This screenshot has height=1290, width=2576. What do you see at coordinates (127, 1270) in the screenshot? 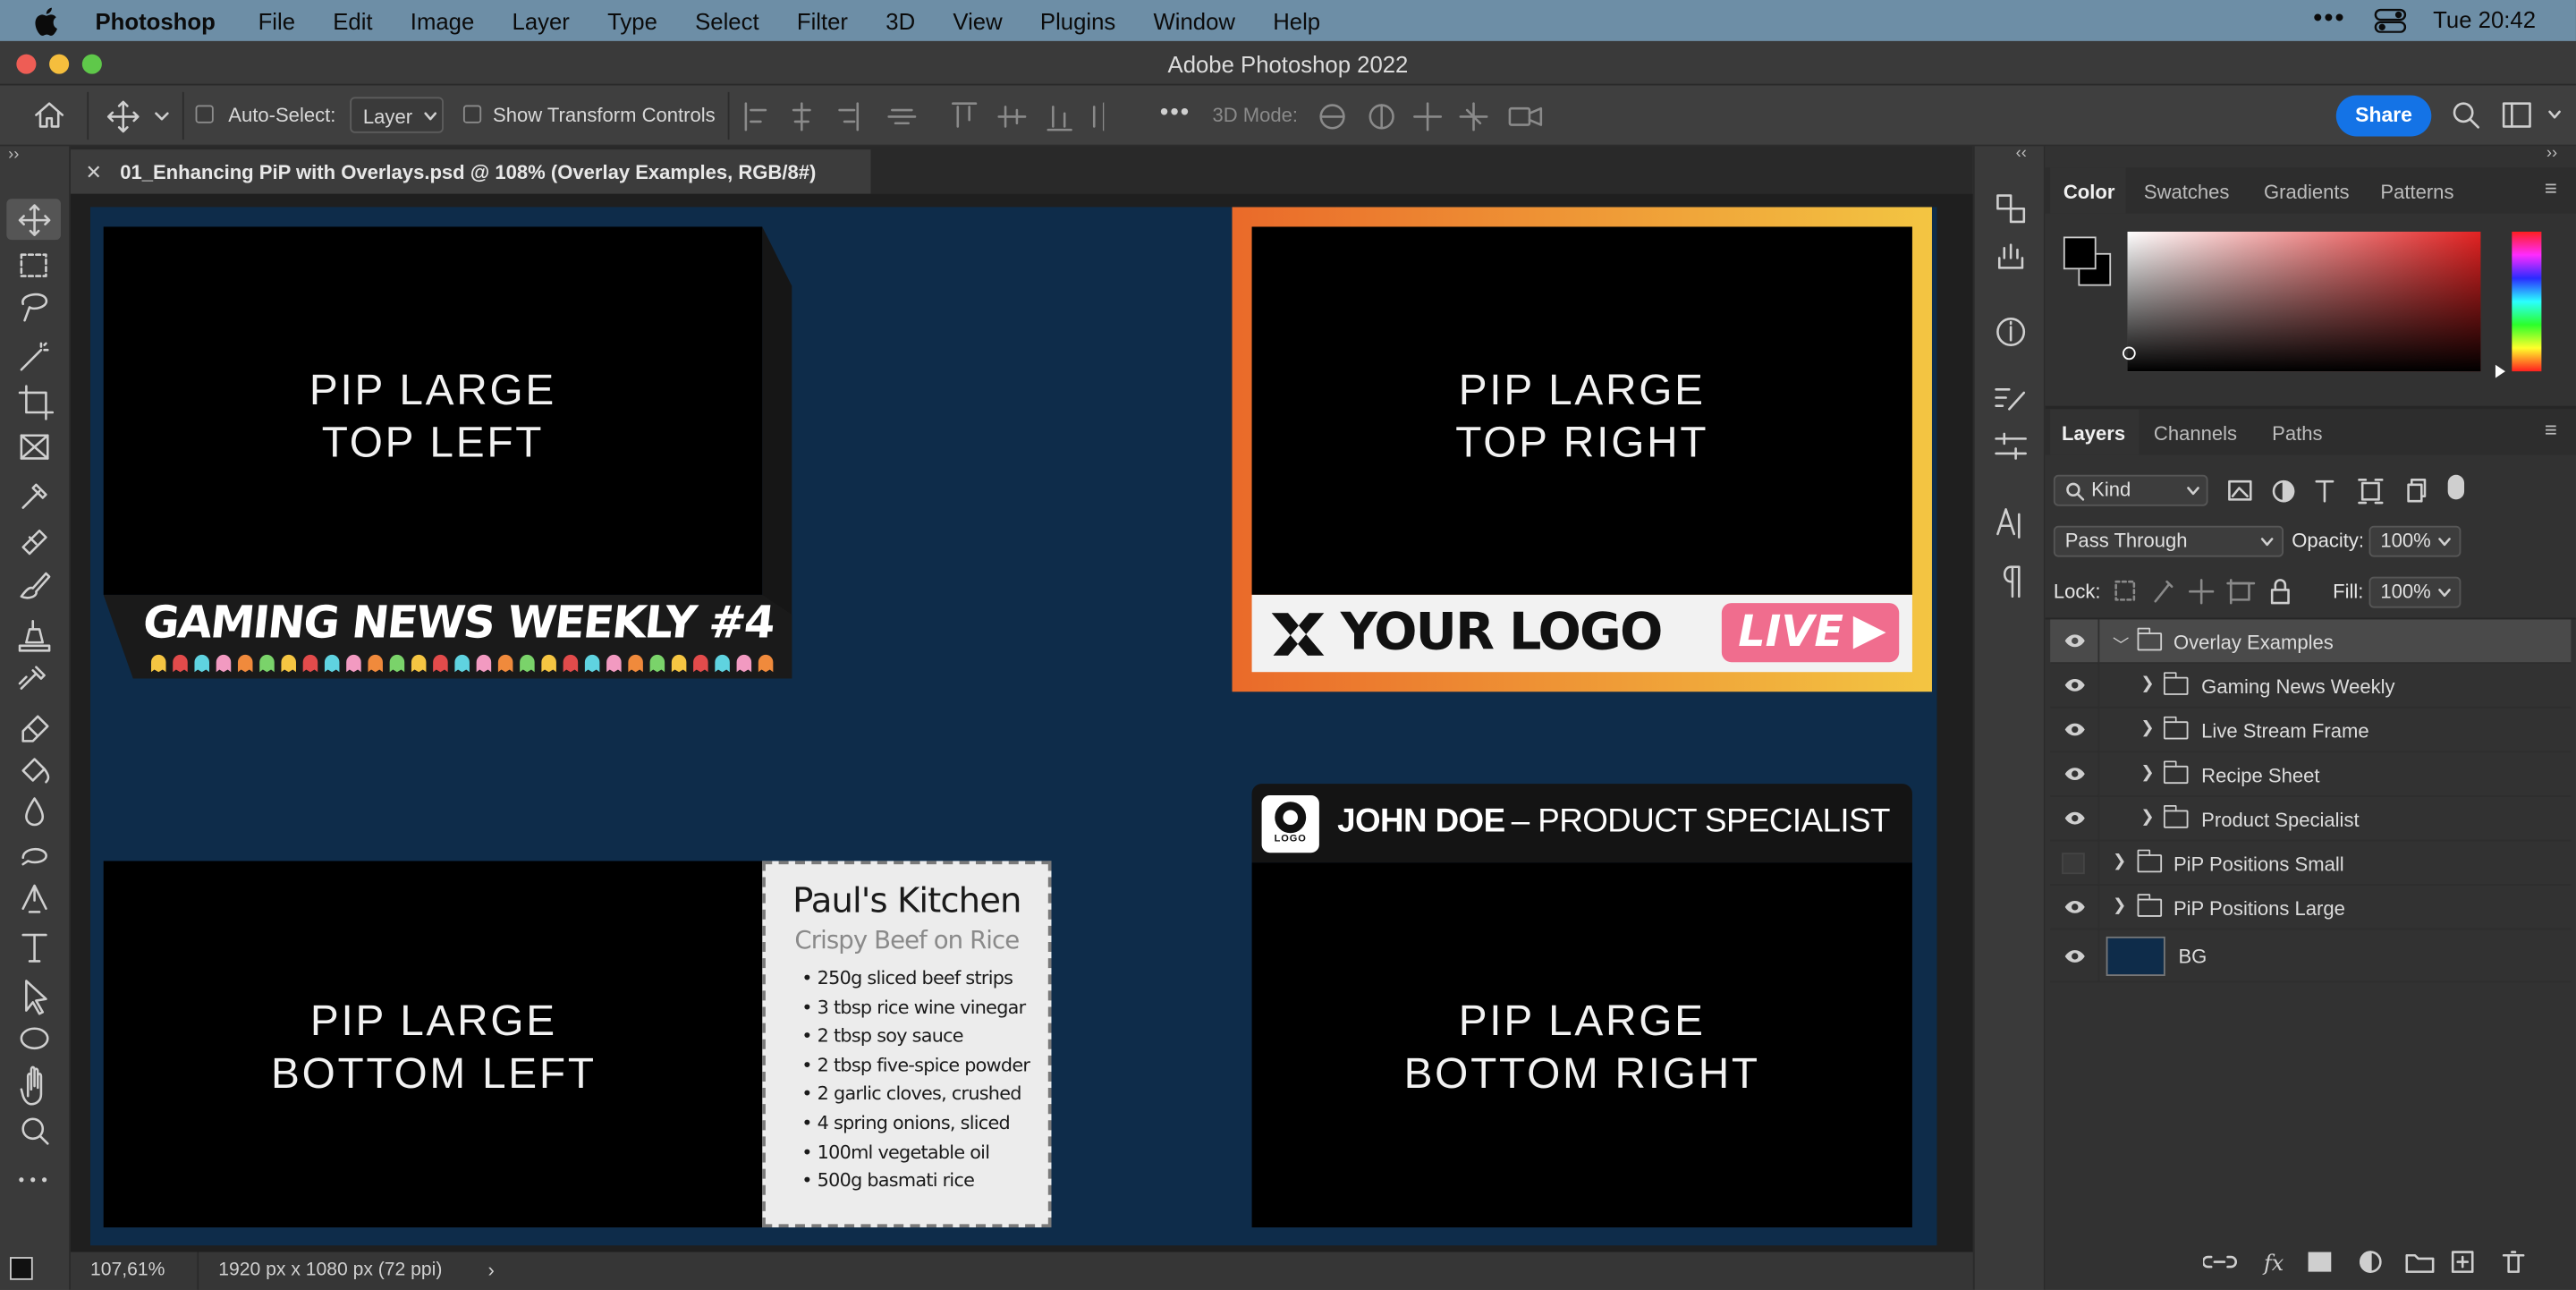
I see `zoom-level: 107,61%` at bounding box center [127, 1270].